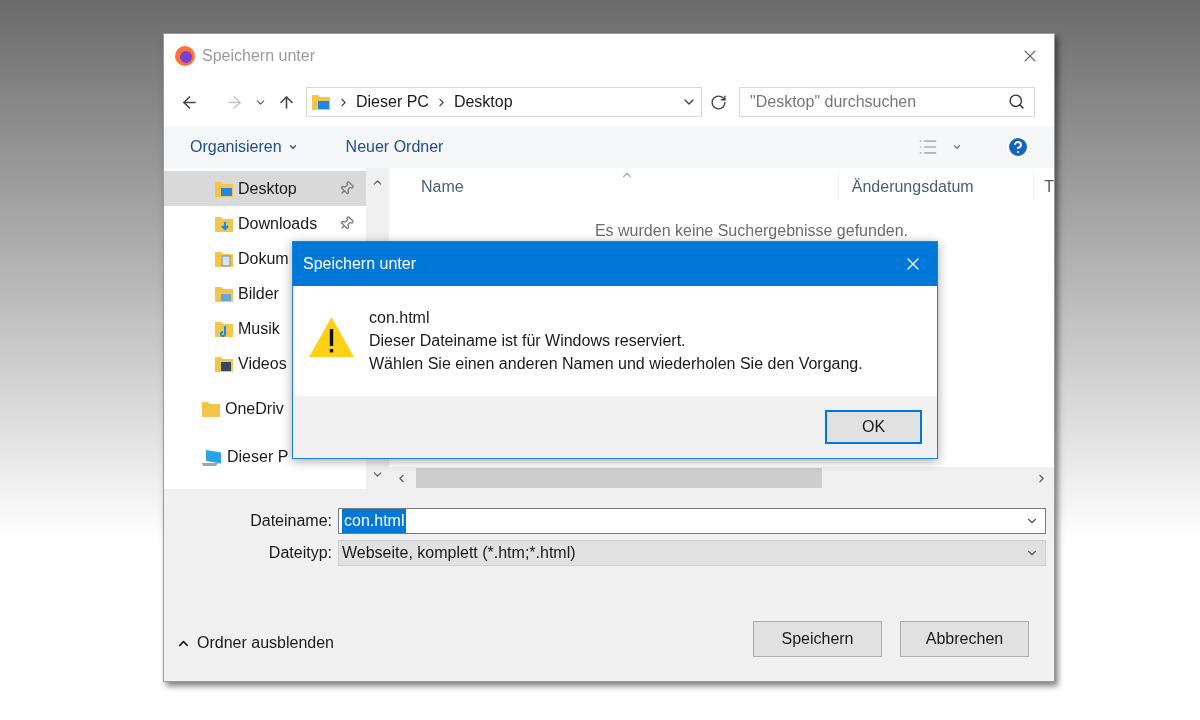 Image resolution: width=1200 pixels, height=720 pixels. I want to click on alert-message: Dieser Dateiname ist für Windows reserviert., so click(528, 341).